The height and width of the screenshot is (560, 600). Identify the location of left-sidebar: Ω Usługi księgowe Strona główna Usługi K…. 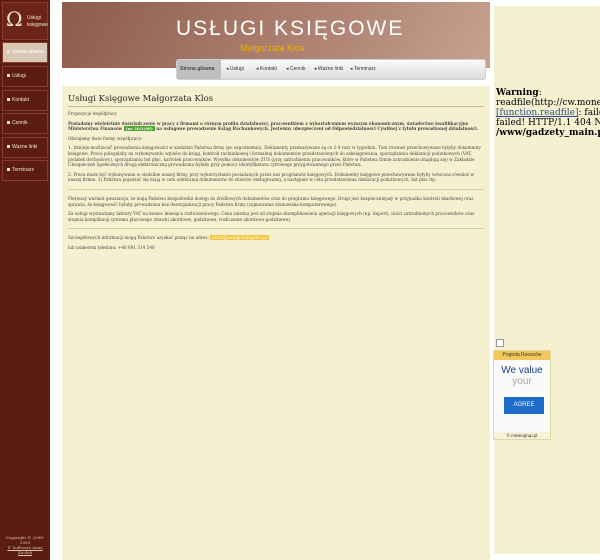
(25, 280).